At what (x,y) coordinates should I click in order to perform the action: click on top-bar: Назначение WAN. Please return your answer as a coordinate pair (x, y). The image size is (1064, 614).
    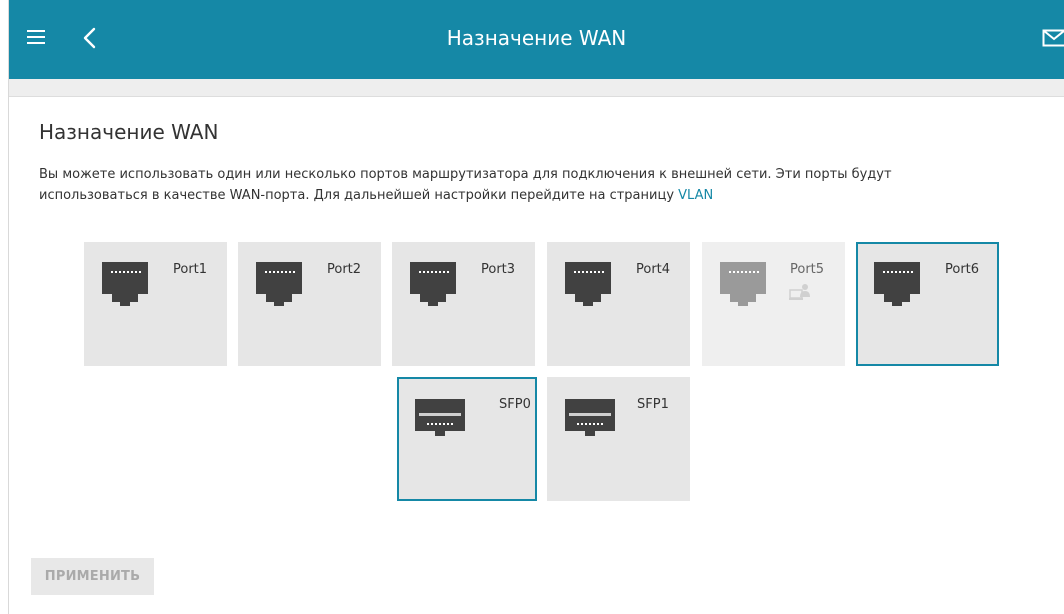
    Looking at the image, I should click on (536, 39).